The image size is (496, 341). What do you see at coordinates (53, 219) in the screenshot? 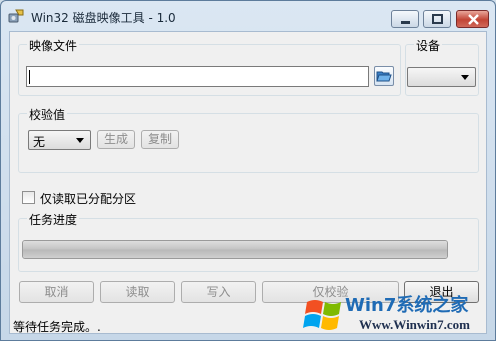
I see `progress-group-label: 任务进度` at bounding box center [53, 219].